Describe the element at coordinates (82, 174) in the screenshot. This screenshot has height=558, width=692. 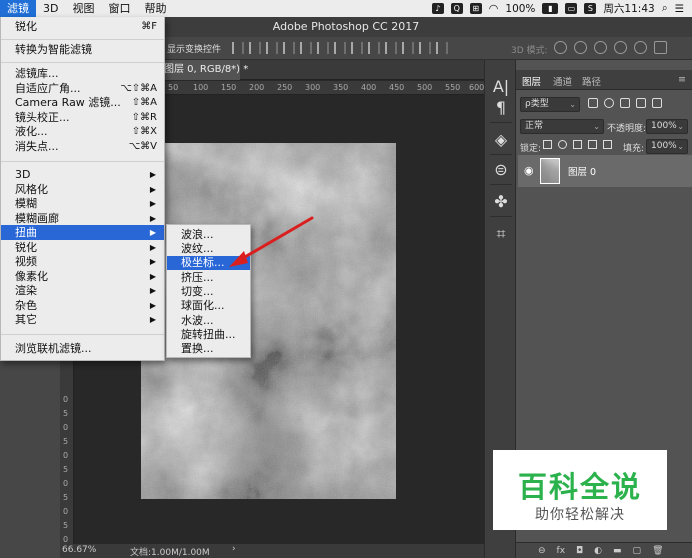
I see `menu-item-3d: 3D ▶` at that location.